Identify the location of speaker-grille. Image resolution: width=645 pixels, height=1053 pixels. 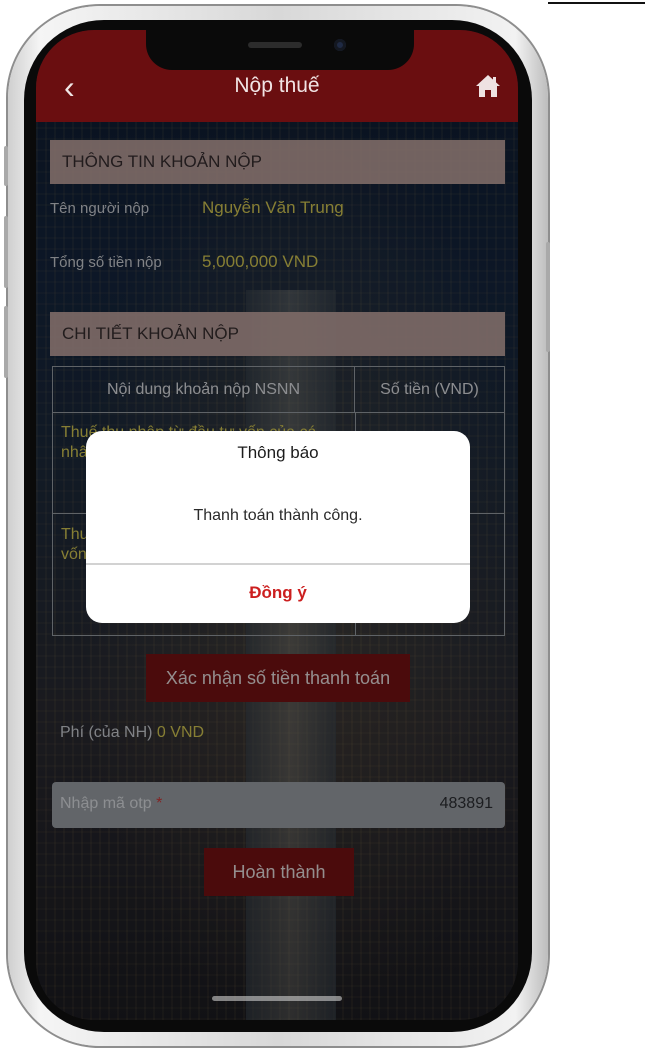
(275, 45).